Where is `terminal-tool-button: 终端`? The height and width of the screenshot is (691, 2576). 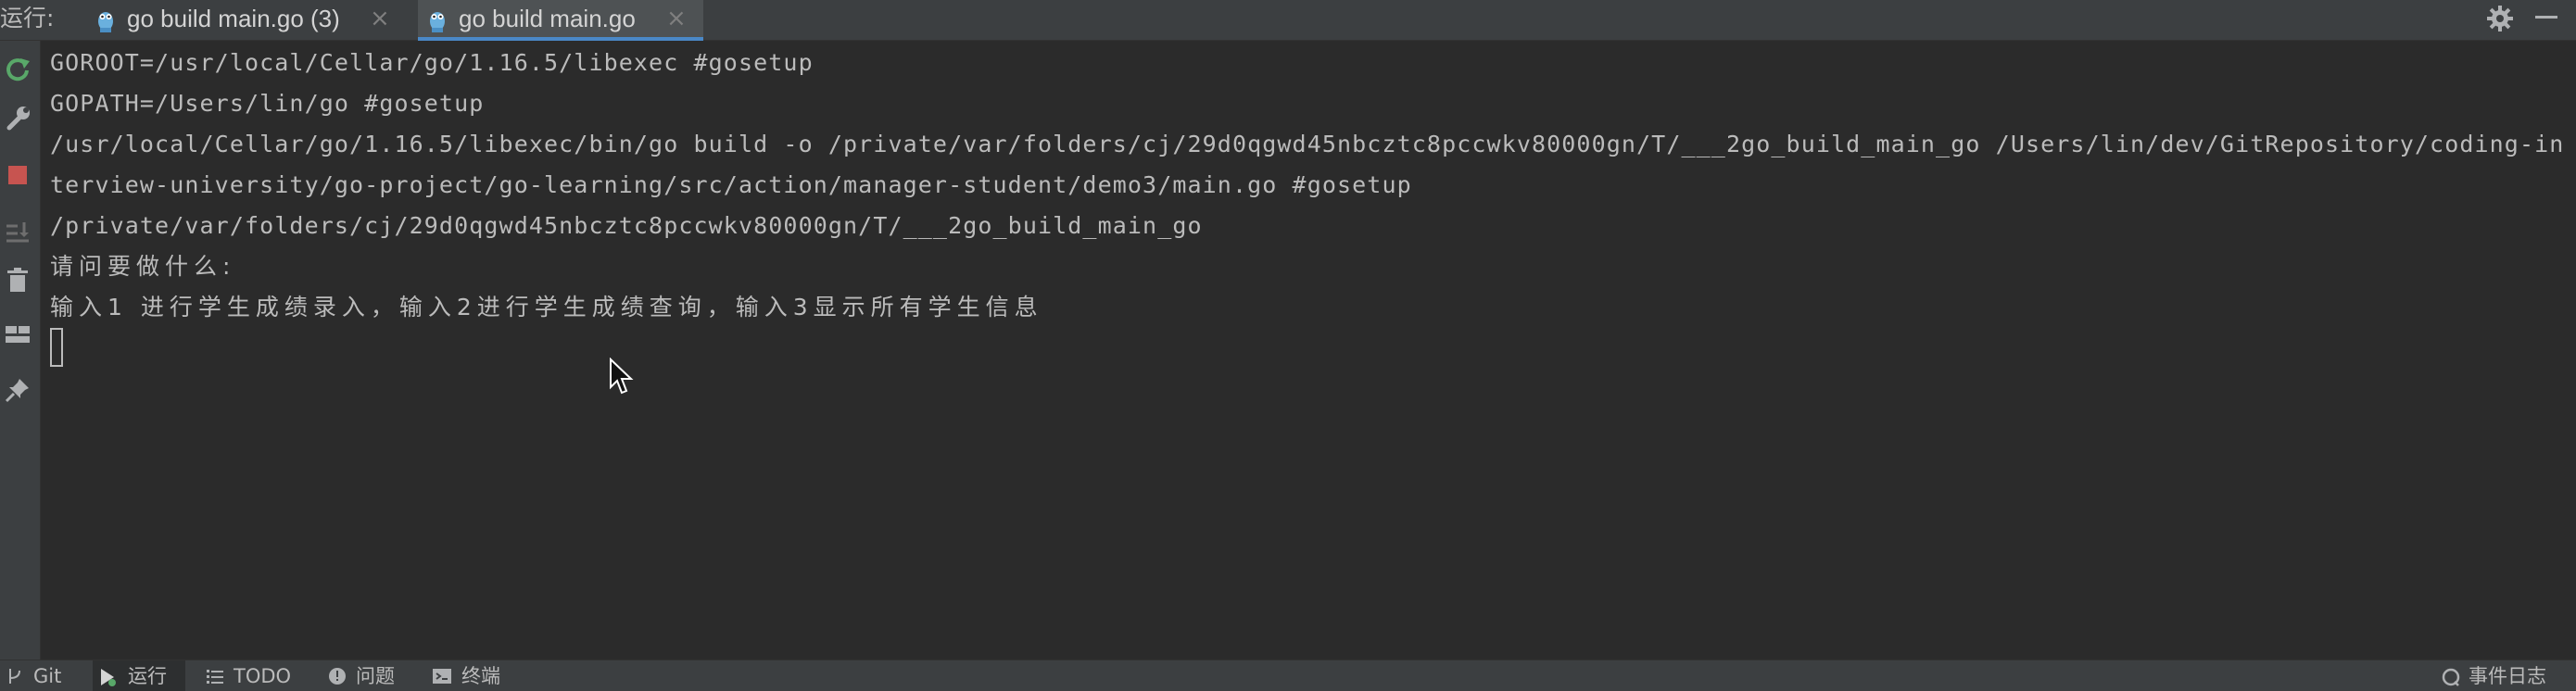
terminal-tool-button: 终端 is located at coordinates (478, 675).